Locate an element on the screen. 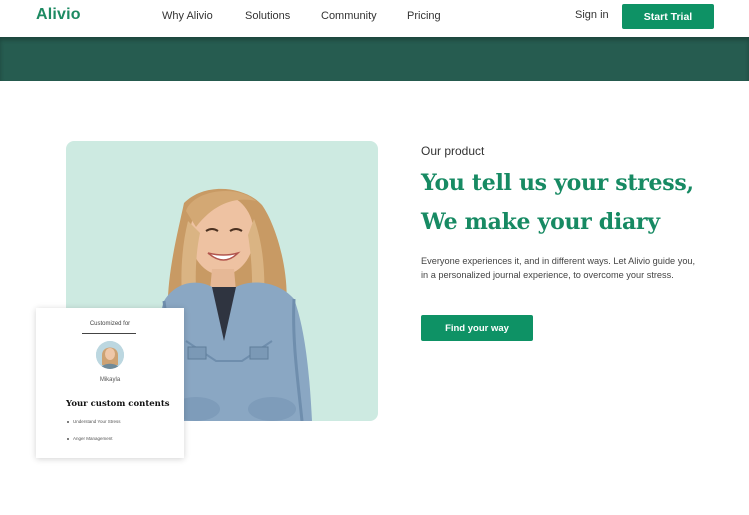 The height and width of the screenshot is (515, 749). nav-link-solutions: Solutions is located at coordinates (267, 16).